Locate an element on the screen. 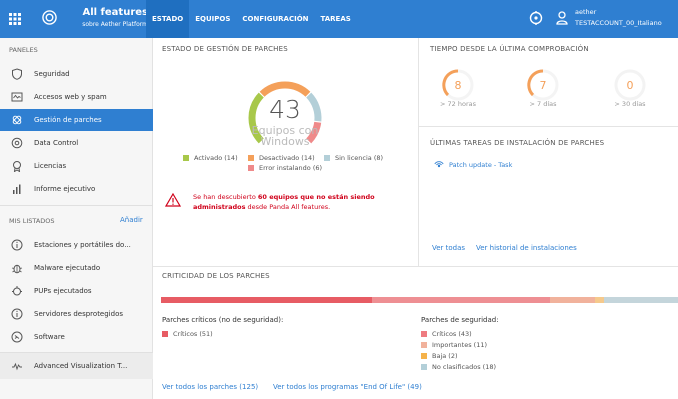  task-row: Patch update - Task is located at coordinates (473, 165).